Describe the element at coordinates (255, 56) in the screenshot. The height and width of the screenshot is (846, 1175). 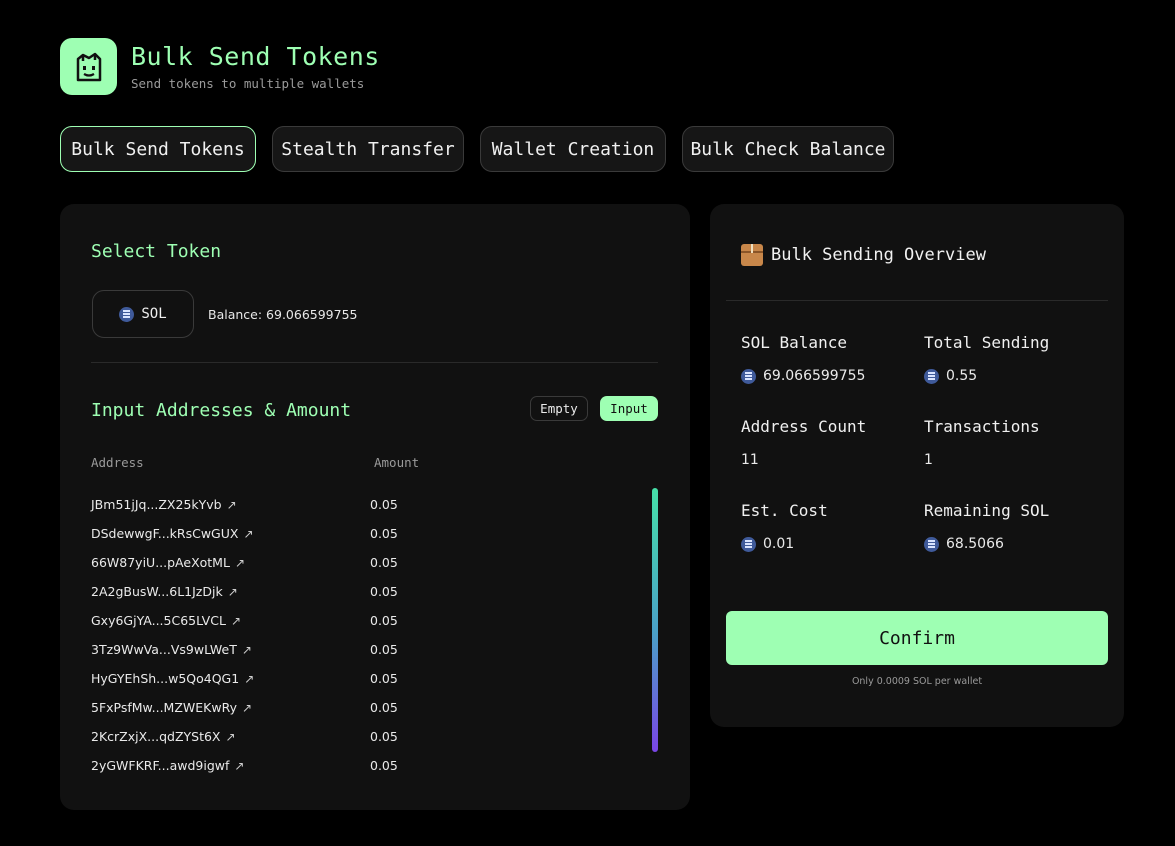
I see `page-title: Bulk Send Tokens` at that location.